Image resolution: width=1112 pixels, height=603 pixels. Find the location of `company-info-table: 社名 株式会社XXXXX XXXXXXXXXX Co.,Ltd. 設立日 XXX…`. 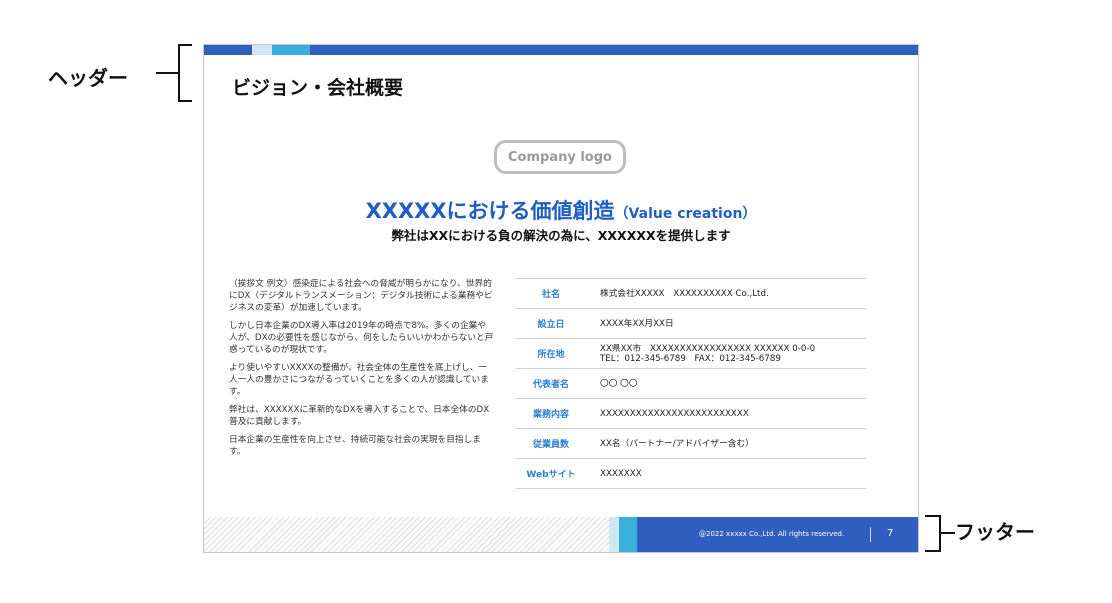

company-info-table: 社名 株式会社XXXXX XXXXXXXXXX Co.,Ltd. 設立日 XXX… is located at coordinates (691, 383).